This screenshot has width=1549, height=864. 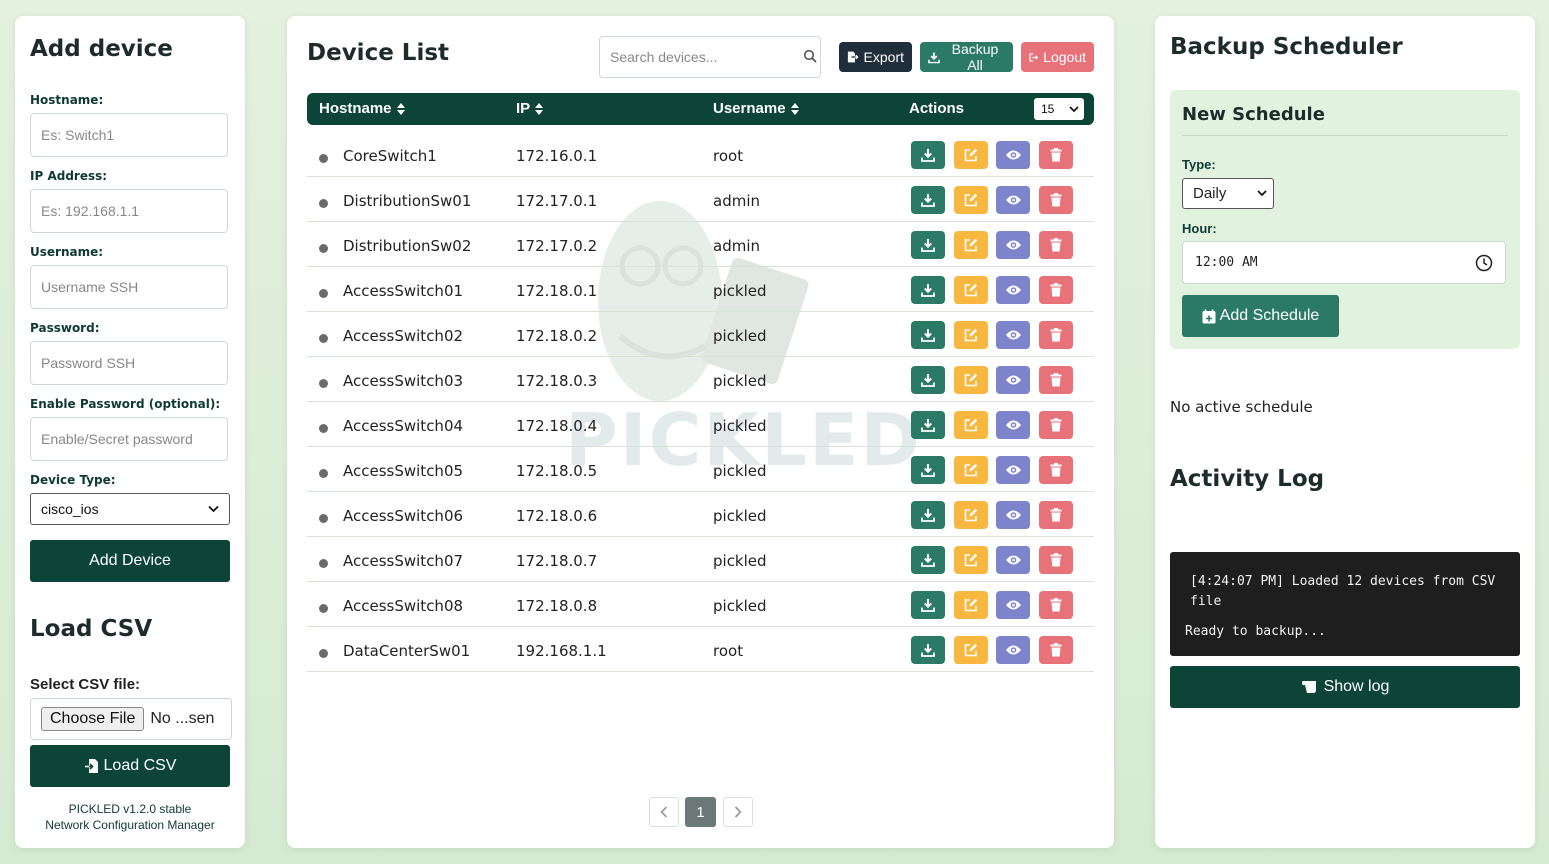 What do you see at coordinates (130, 509) in the screenshot?
I see `device-type-select: cisco_ios` at bounding box center [130, 509].